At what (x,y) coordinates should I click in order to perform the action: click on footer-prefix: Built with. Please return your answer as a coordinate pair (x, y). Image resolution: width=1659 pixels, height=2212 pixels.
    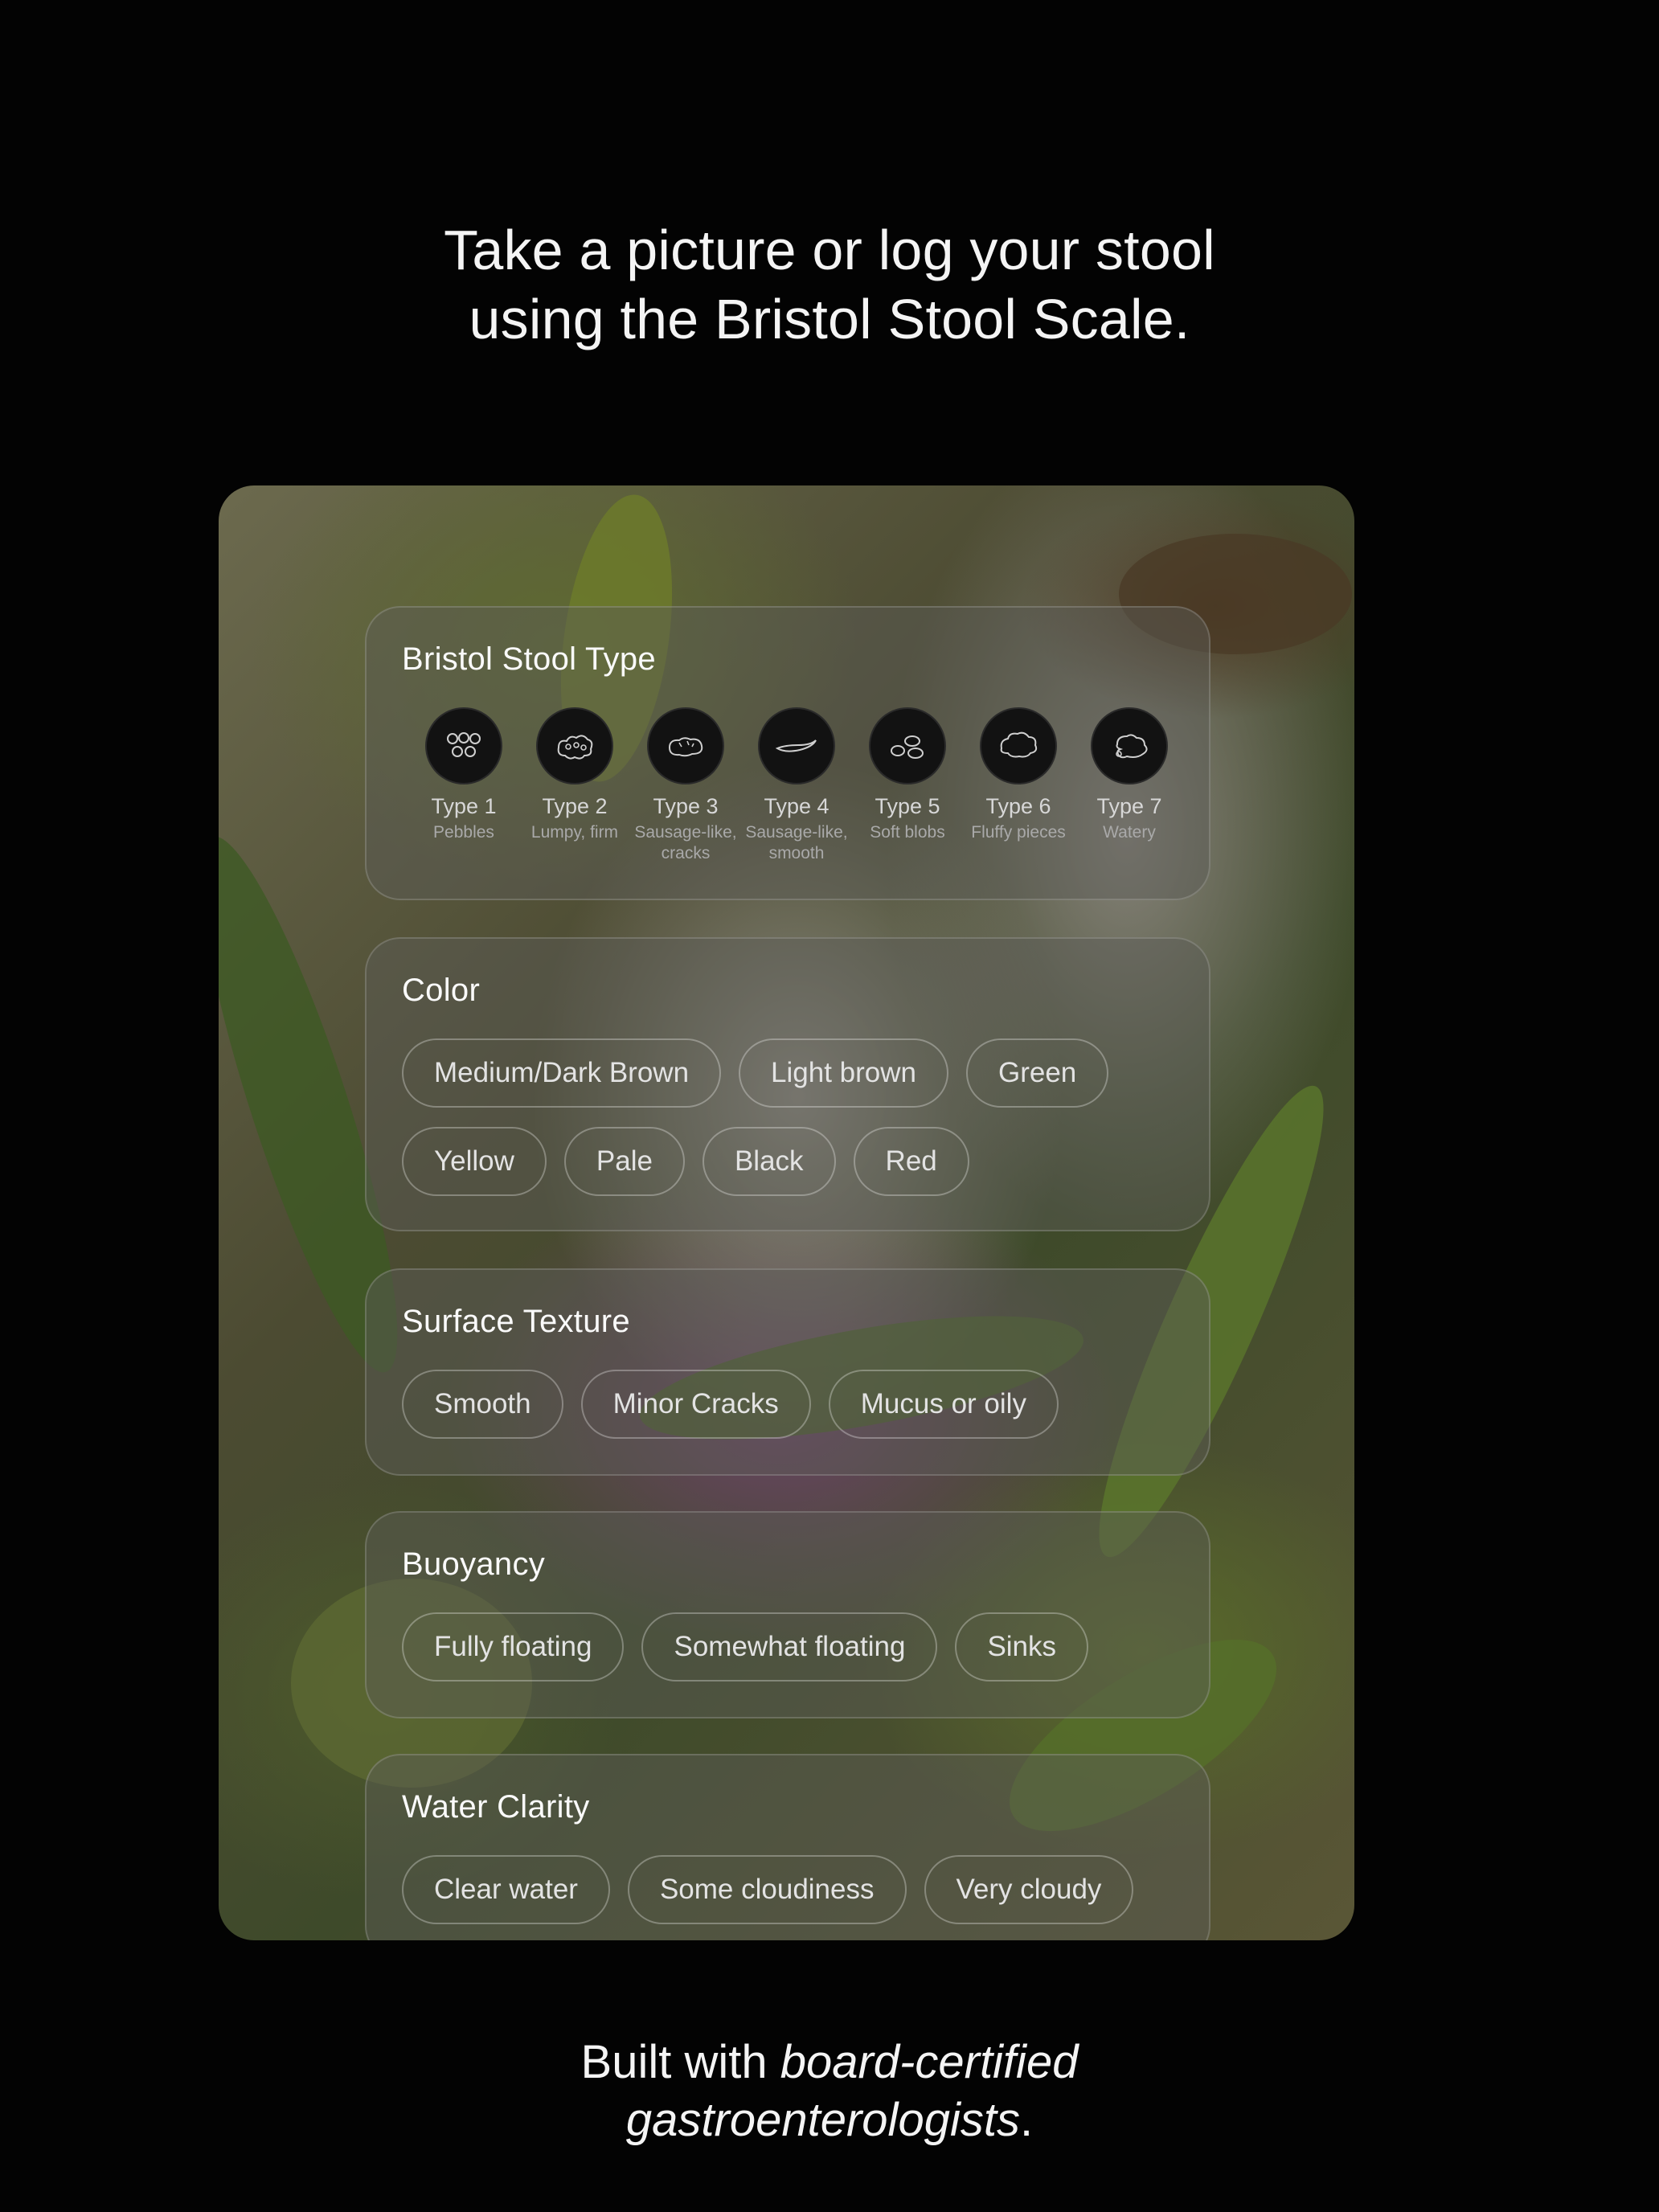
    Looking at the image, I should click on (680, 2062).